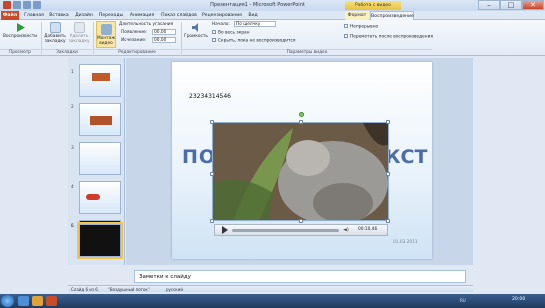 This screenshot has height=308, width=545. What do you see at coordinates (253, 15) in the screenshot?
I see `tab-view: Вид` at bounding box center [253, 15].